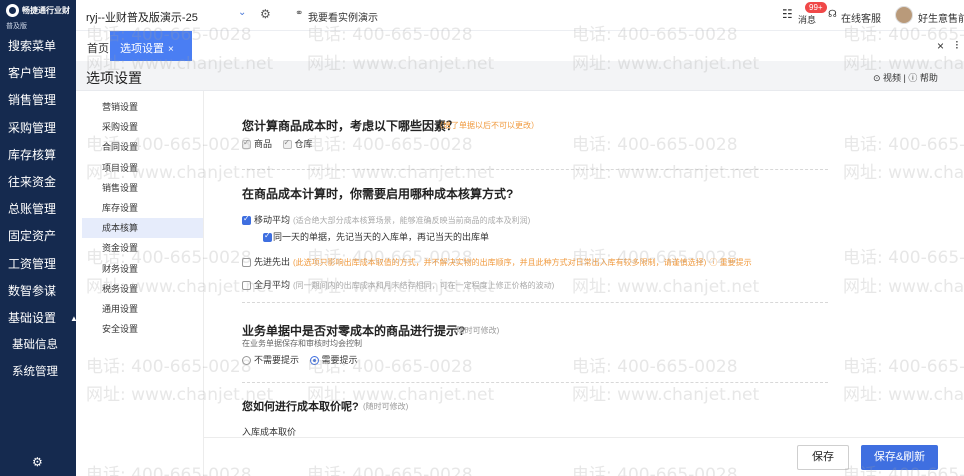  Describe the element at coordinates (304, 359) in the screenshot. I see `zero-cost-options: 不需要提示 需要提示` at that location.